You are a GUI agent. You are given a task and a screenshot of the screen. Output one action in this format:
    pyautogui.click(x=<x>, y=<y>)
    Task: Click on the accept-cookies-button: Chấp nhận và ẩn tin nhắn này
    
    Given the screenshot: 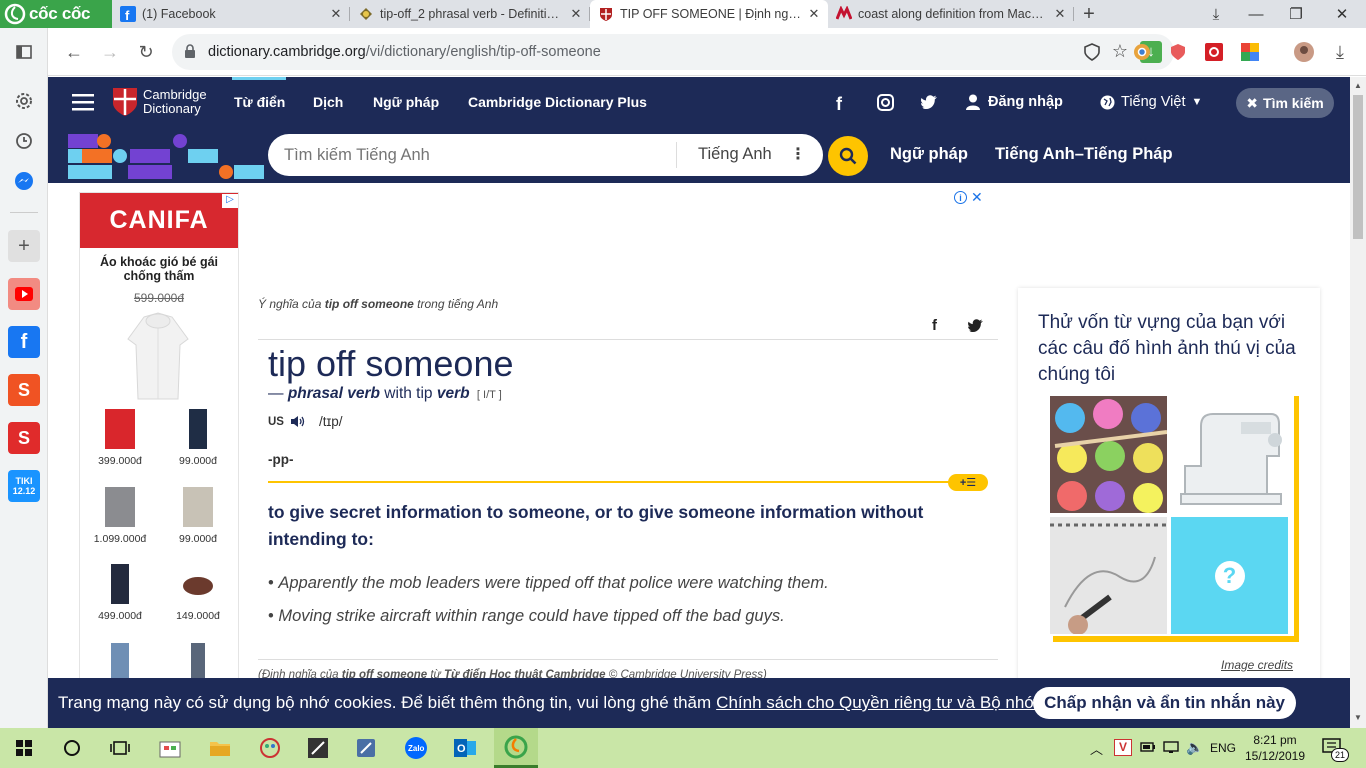 What is the action you would take?
    pyautogui.click(x=1164, y=703)
    